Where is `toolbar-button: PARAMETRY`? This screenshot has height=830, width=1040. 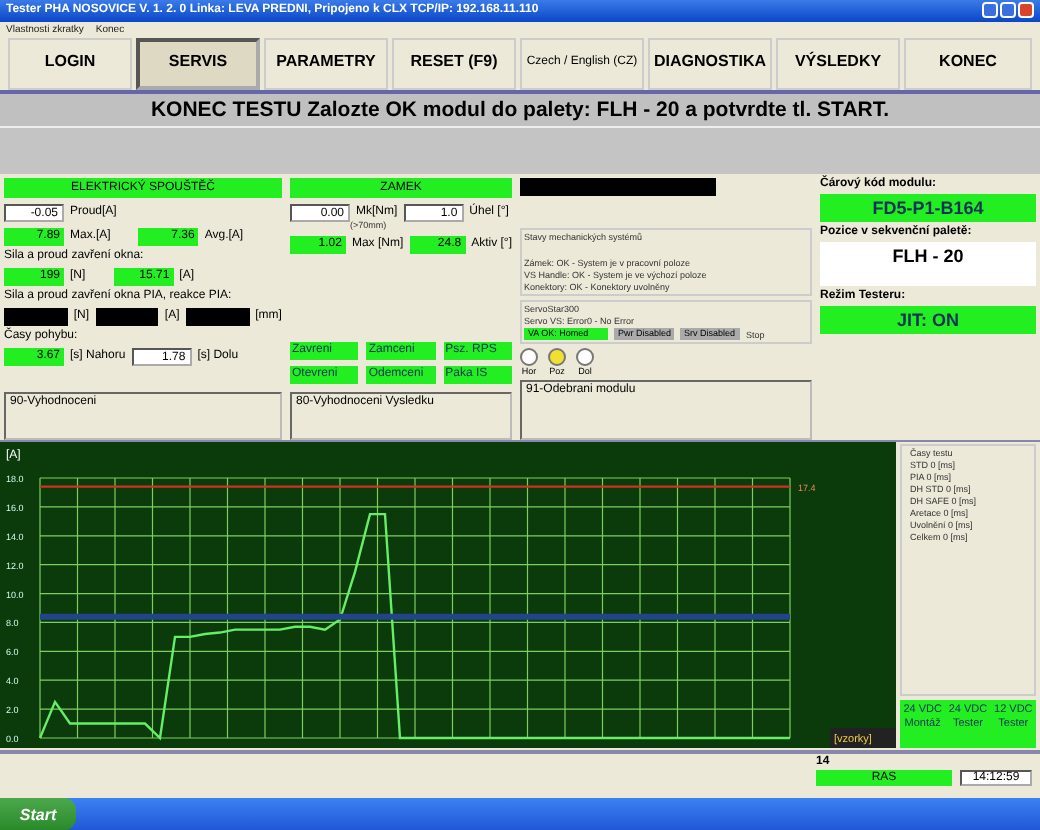
toolbar-button: PARAMETRY is located at coordinates (326, 63).